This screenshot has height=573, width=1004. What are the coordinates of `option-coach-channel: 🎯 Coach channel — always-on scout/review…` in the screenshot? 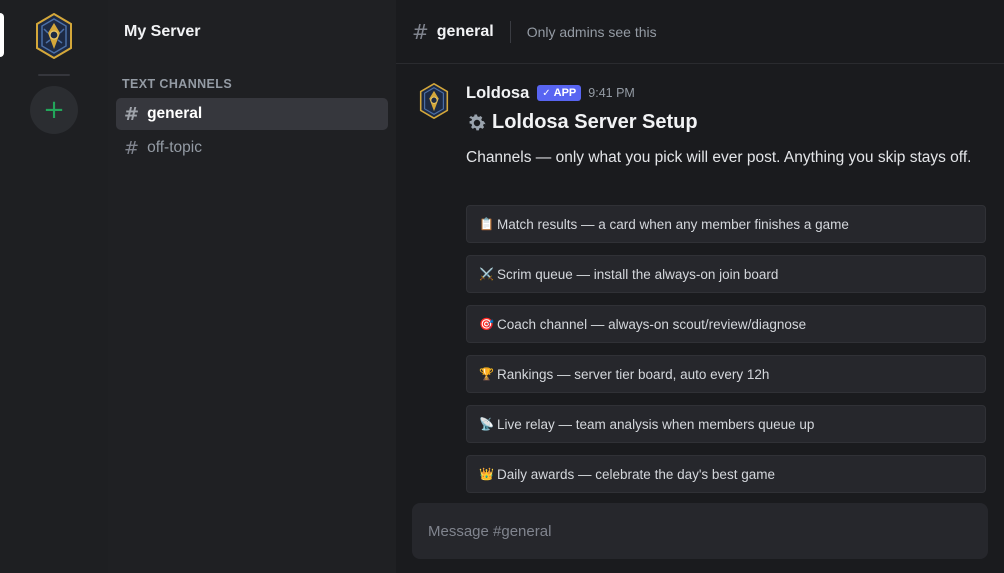 It's located at (726, 324).